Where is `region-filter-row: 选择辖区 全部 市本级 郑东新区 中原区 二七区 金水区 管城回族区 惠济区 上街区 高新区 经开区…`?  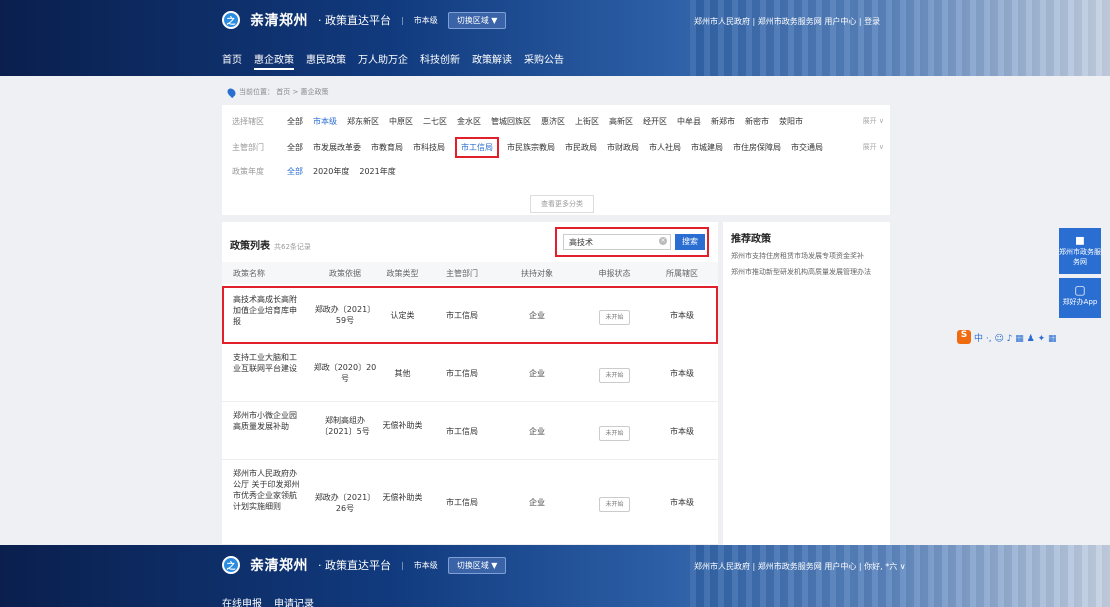
region-filter-row: 选择辖区 全部 市本级 郑东新区 中原区 二七区 金水区 管城回族区 惠济区 上街区 高新区 经开区… is located at coordinates (522, 121).